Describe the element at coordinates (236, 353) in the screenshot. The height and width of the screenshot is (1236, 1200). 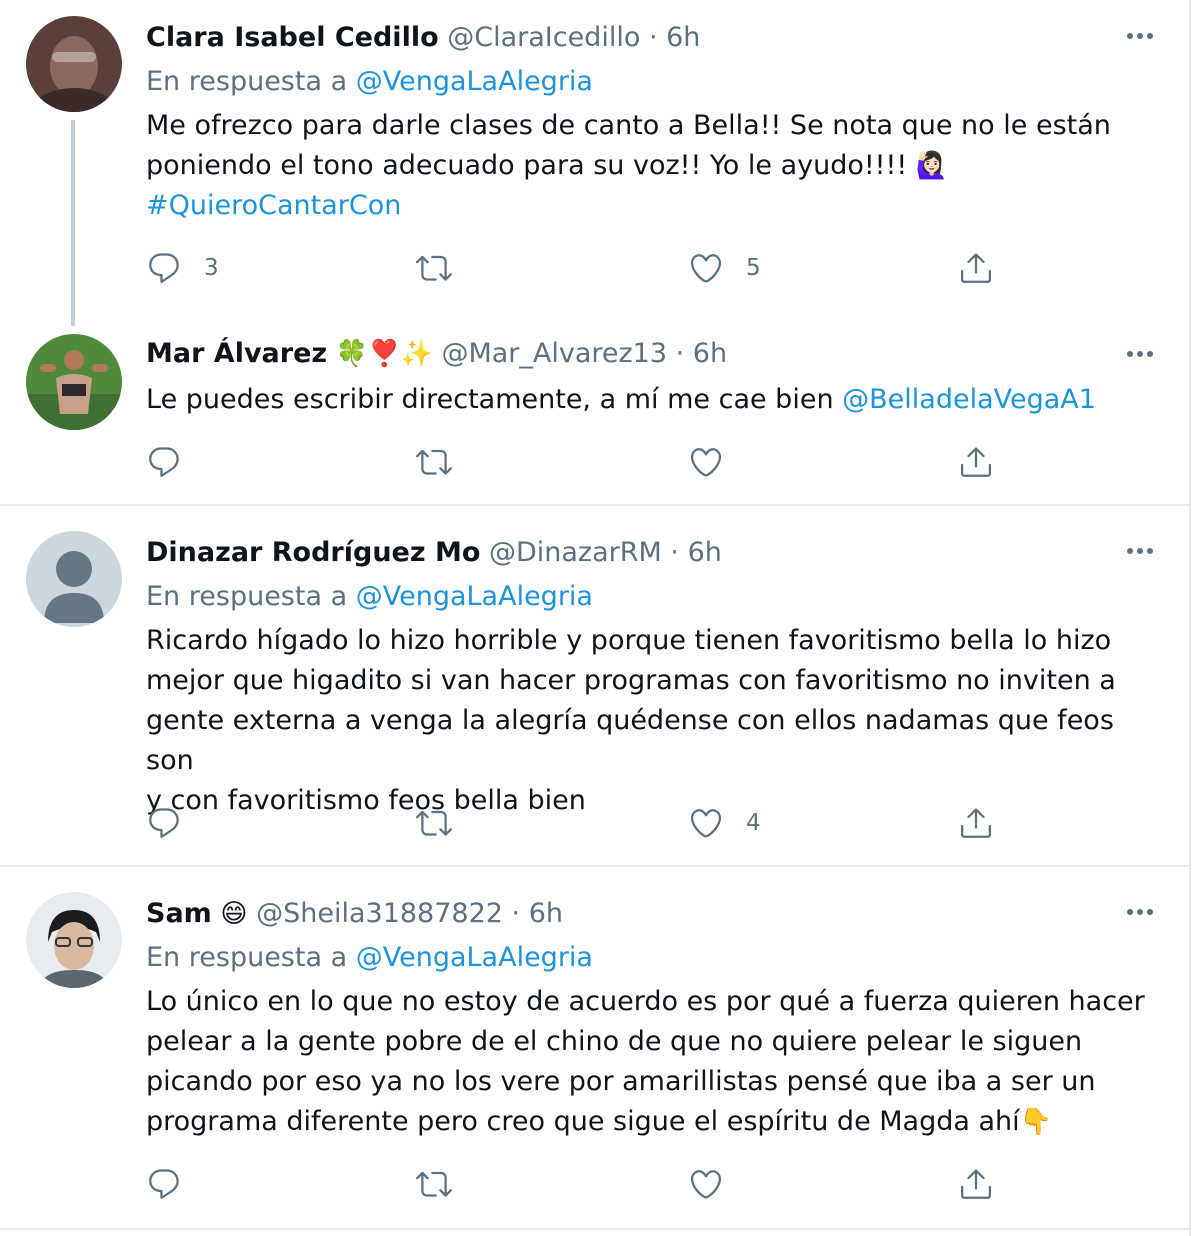
I see `display-name: Mar Álvarez` at that location.